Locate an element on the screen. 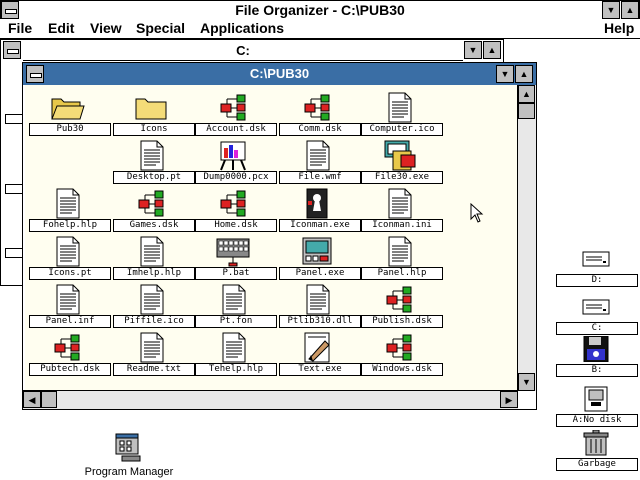  file-item: Iconman.ini is located at coordinates (401, 208).